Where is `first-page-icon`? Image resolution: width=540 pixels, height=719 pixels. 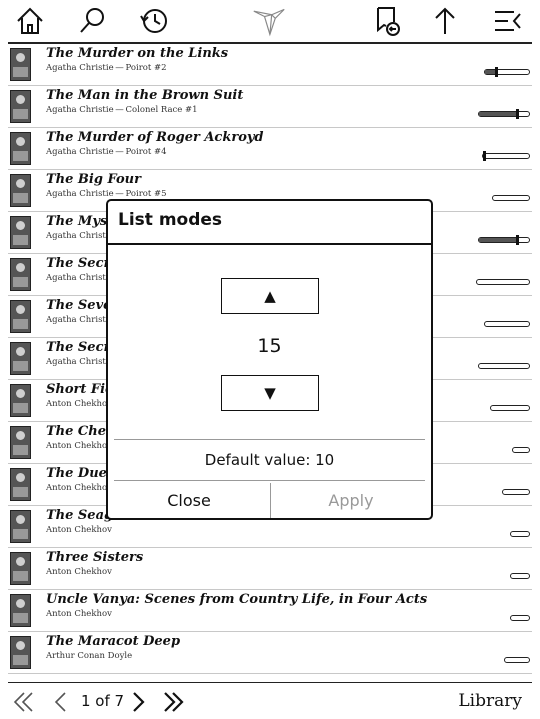
first-page-icon is located at coordinates (23, 702).